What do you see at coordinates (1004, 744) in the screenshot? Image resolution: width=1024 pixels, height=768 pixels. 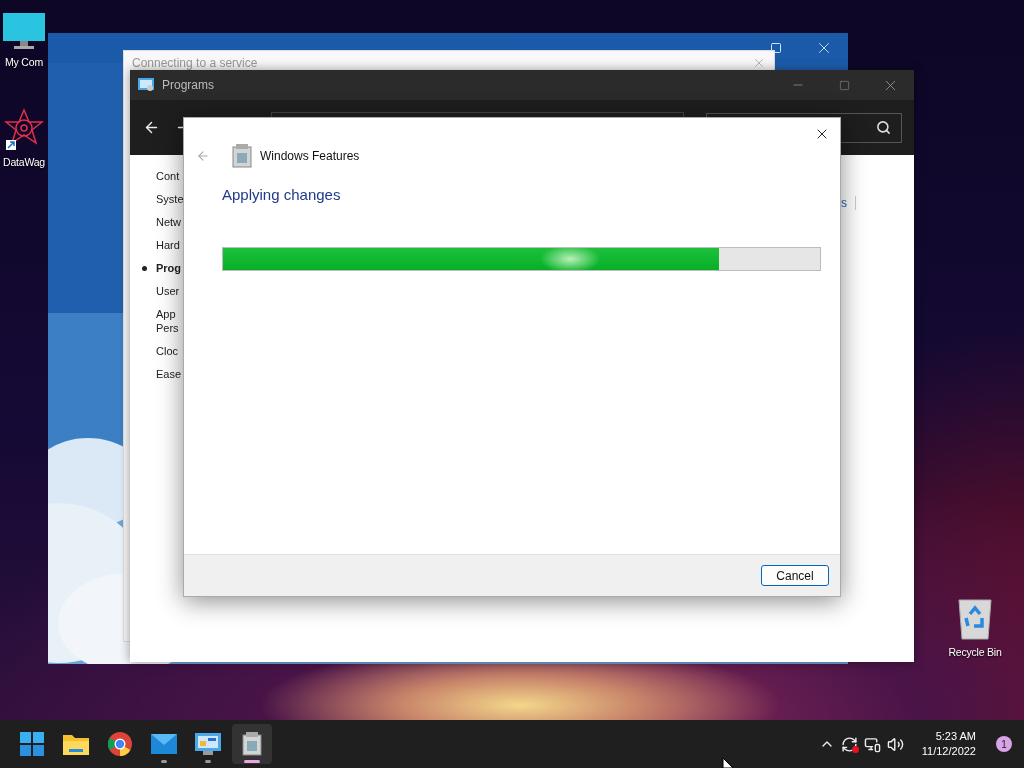 I see `notification-badge: 1` at bounding box center [1004, 744].